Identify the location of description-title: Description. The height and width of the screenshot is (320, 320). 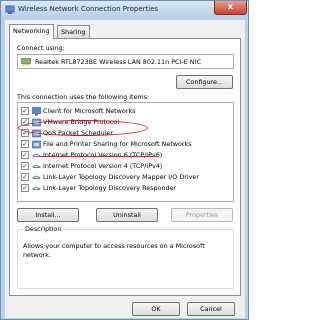
(43, 229).